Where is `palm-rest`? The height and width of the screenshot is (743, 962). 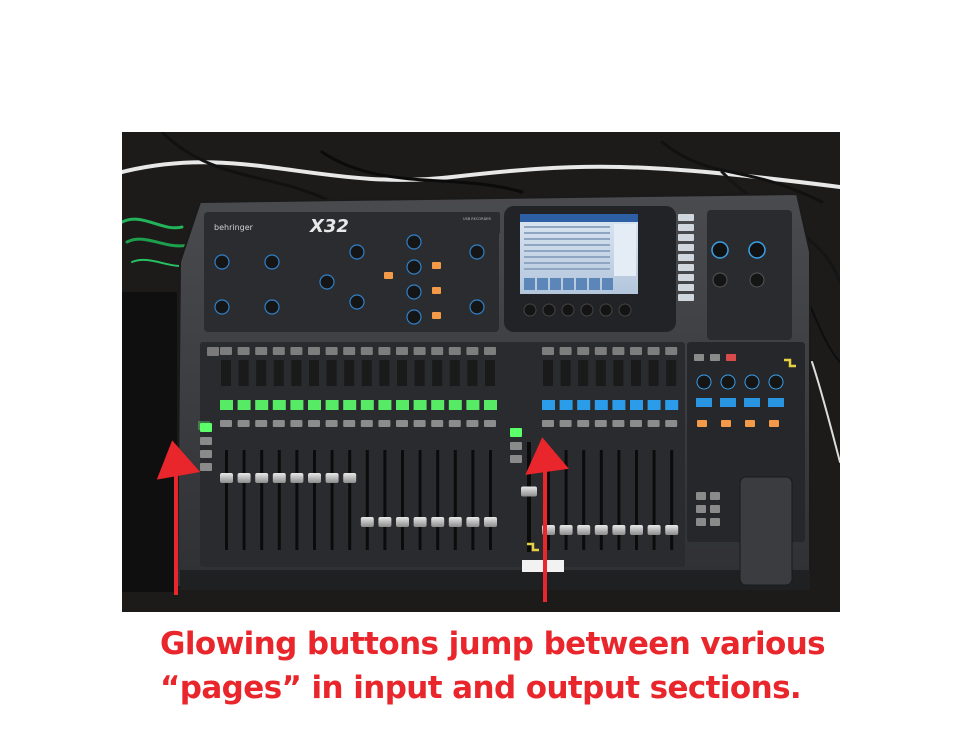 palm-rest is located at coordinates (766, 531).